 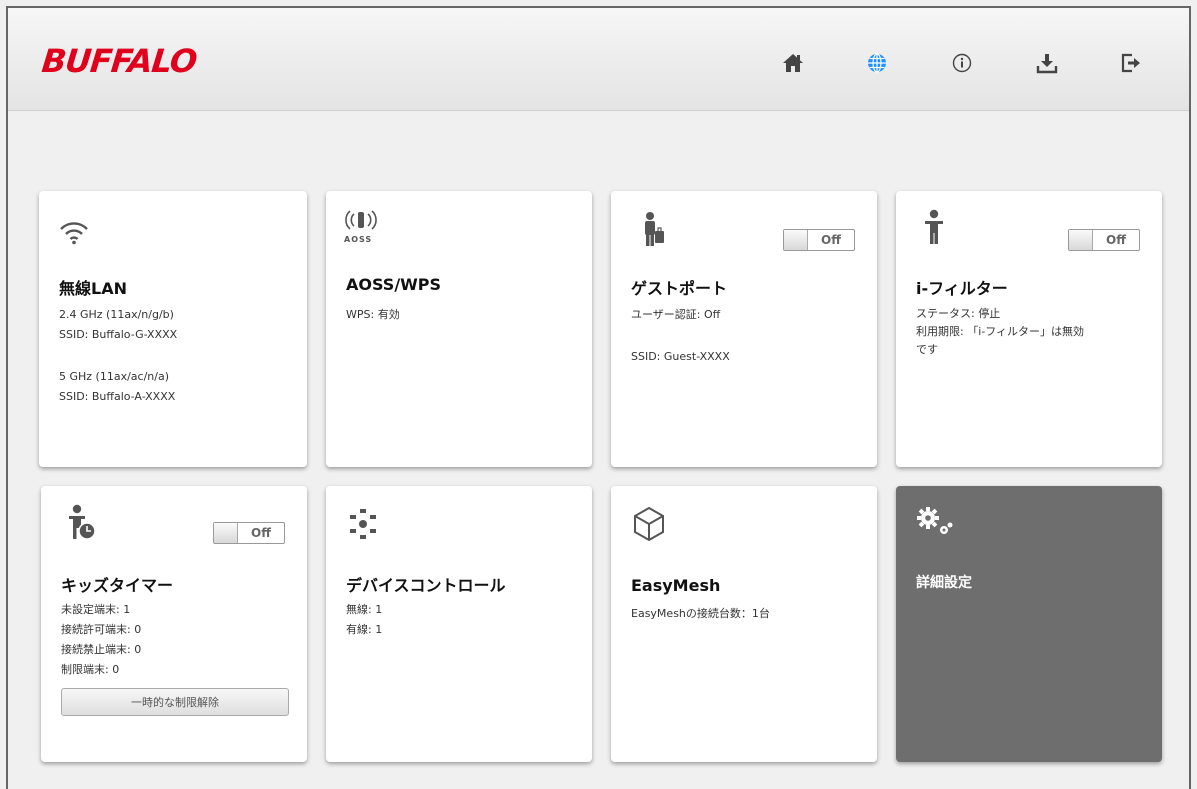 I want to click on wireless-band-5: 5 GHz (11ax/ac/n/a), so click(x=114, y=376).